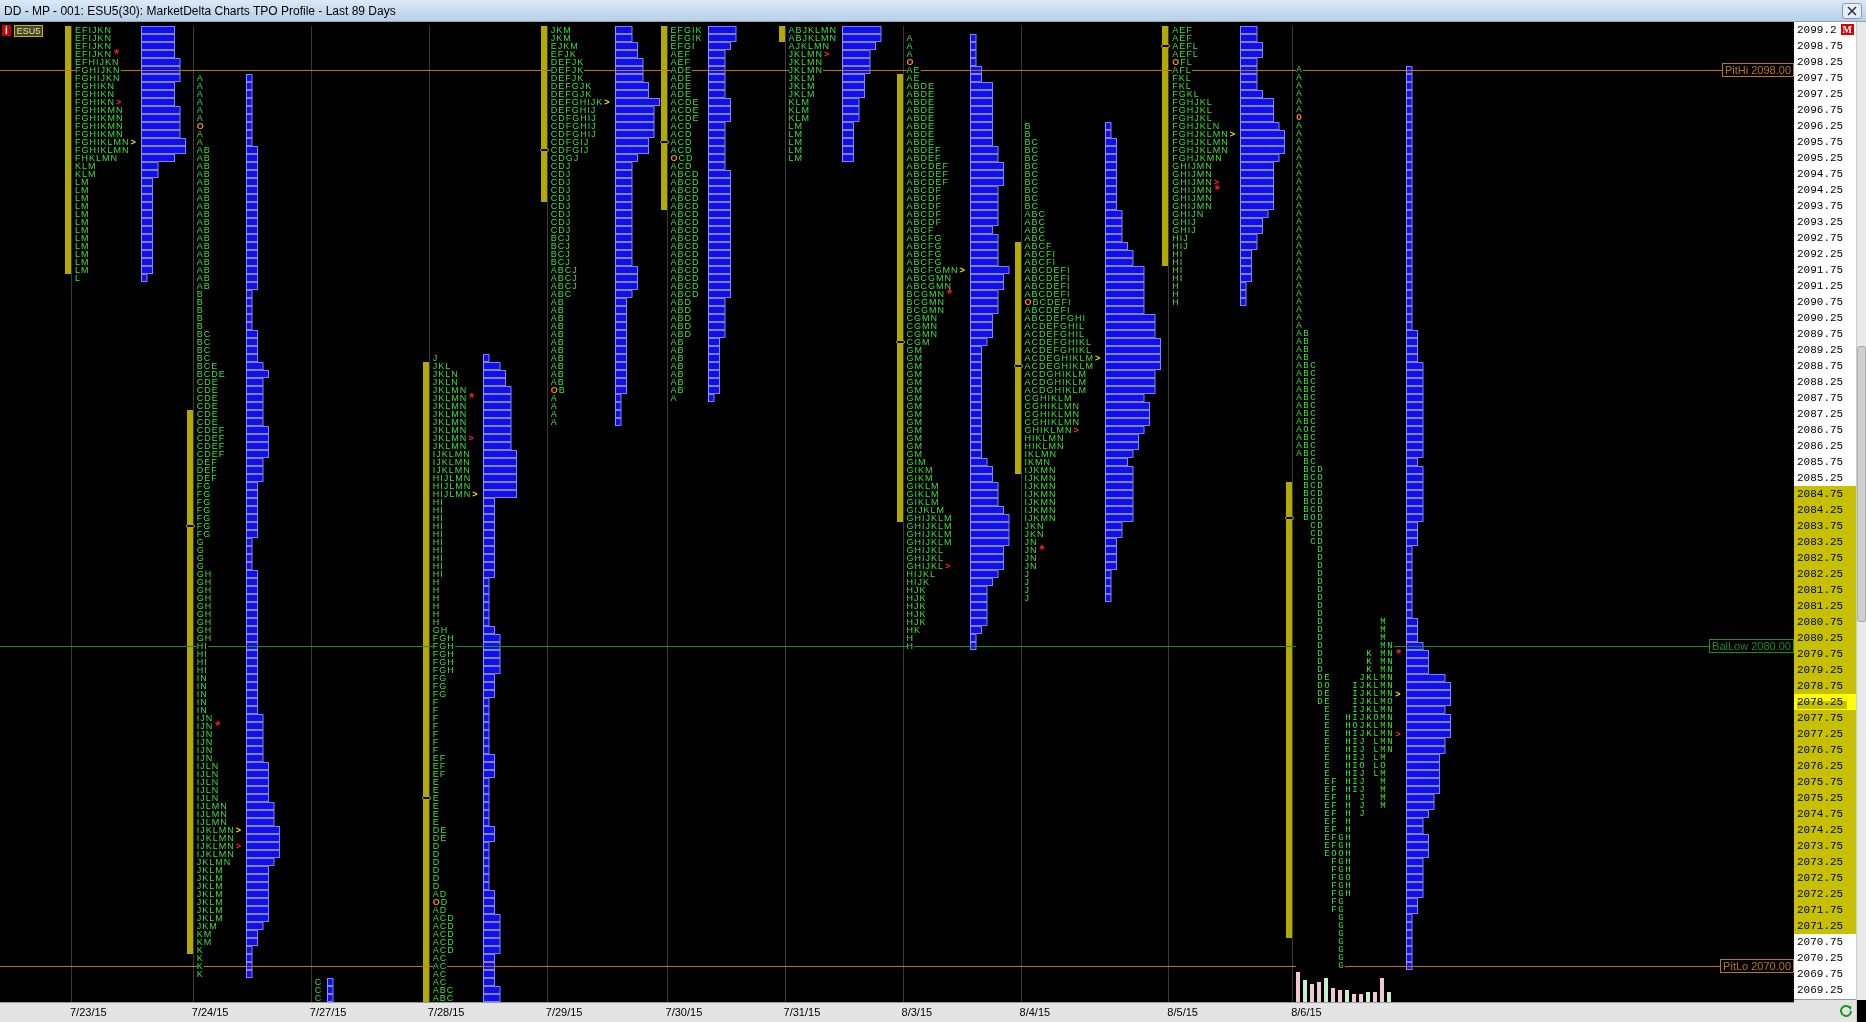 The image size is (1866, 1022). What do you see at coordinates (1821, 382) in the screenshot?
I see `price-label: 2088.25` at bounding box center [1821, 382].